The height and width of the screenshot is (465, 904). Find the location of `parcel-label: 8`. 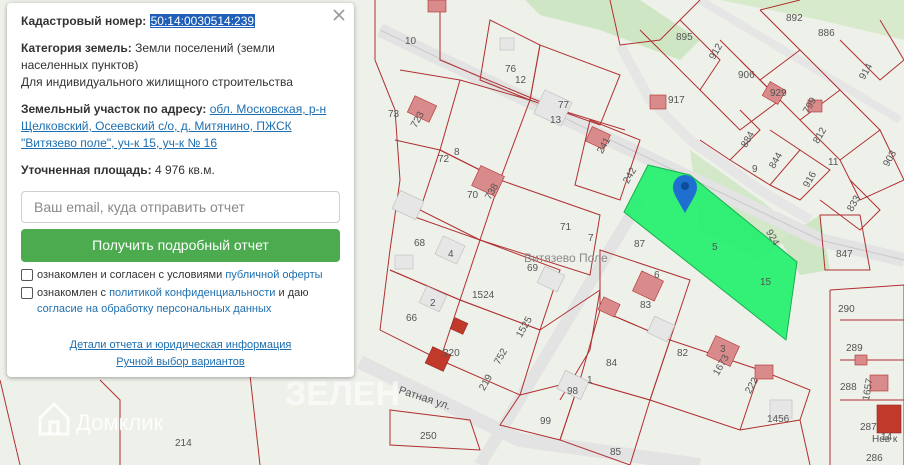

parcel-label: 8 is located at coordinates (457, 152).